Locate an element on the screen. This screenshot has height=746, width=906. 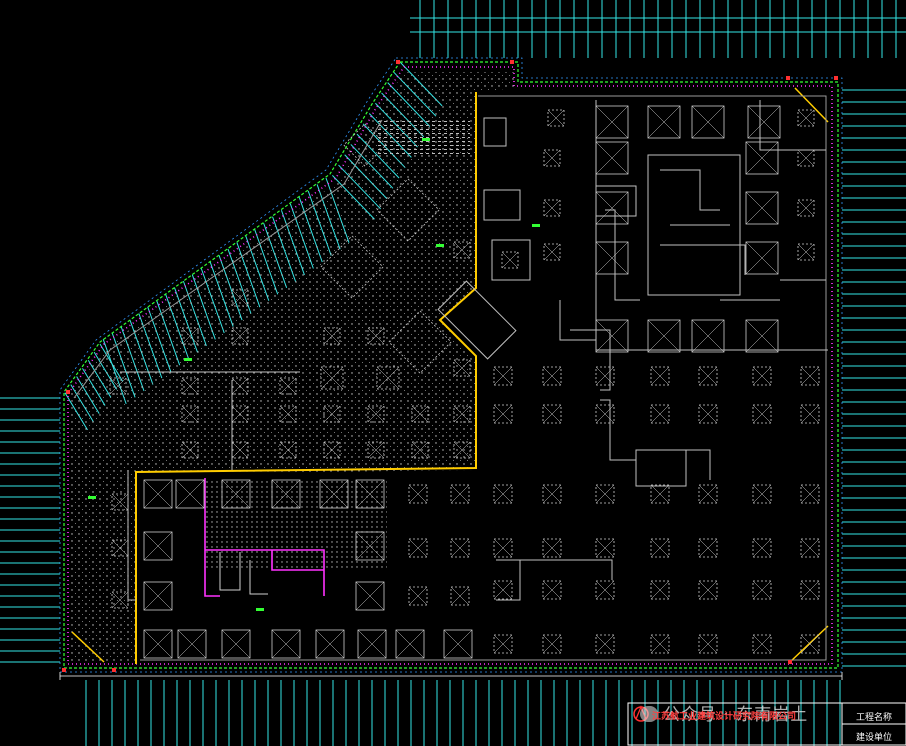
top-gridline-band is located at coordinates (658, 29).